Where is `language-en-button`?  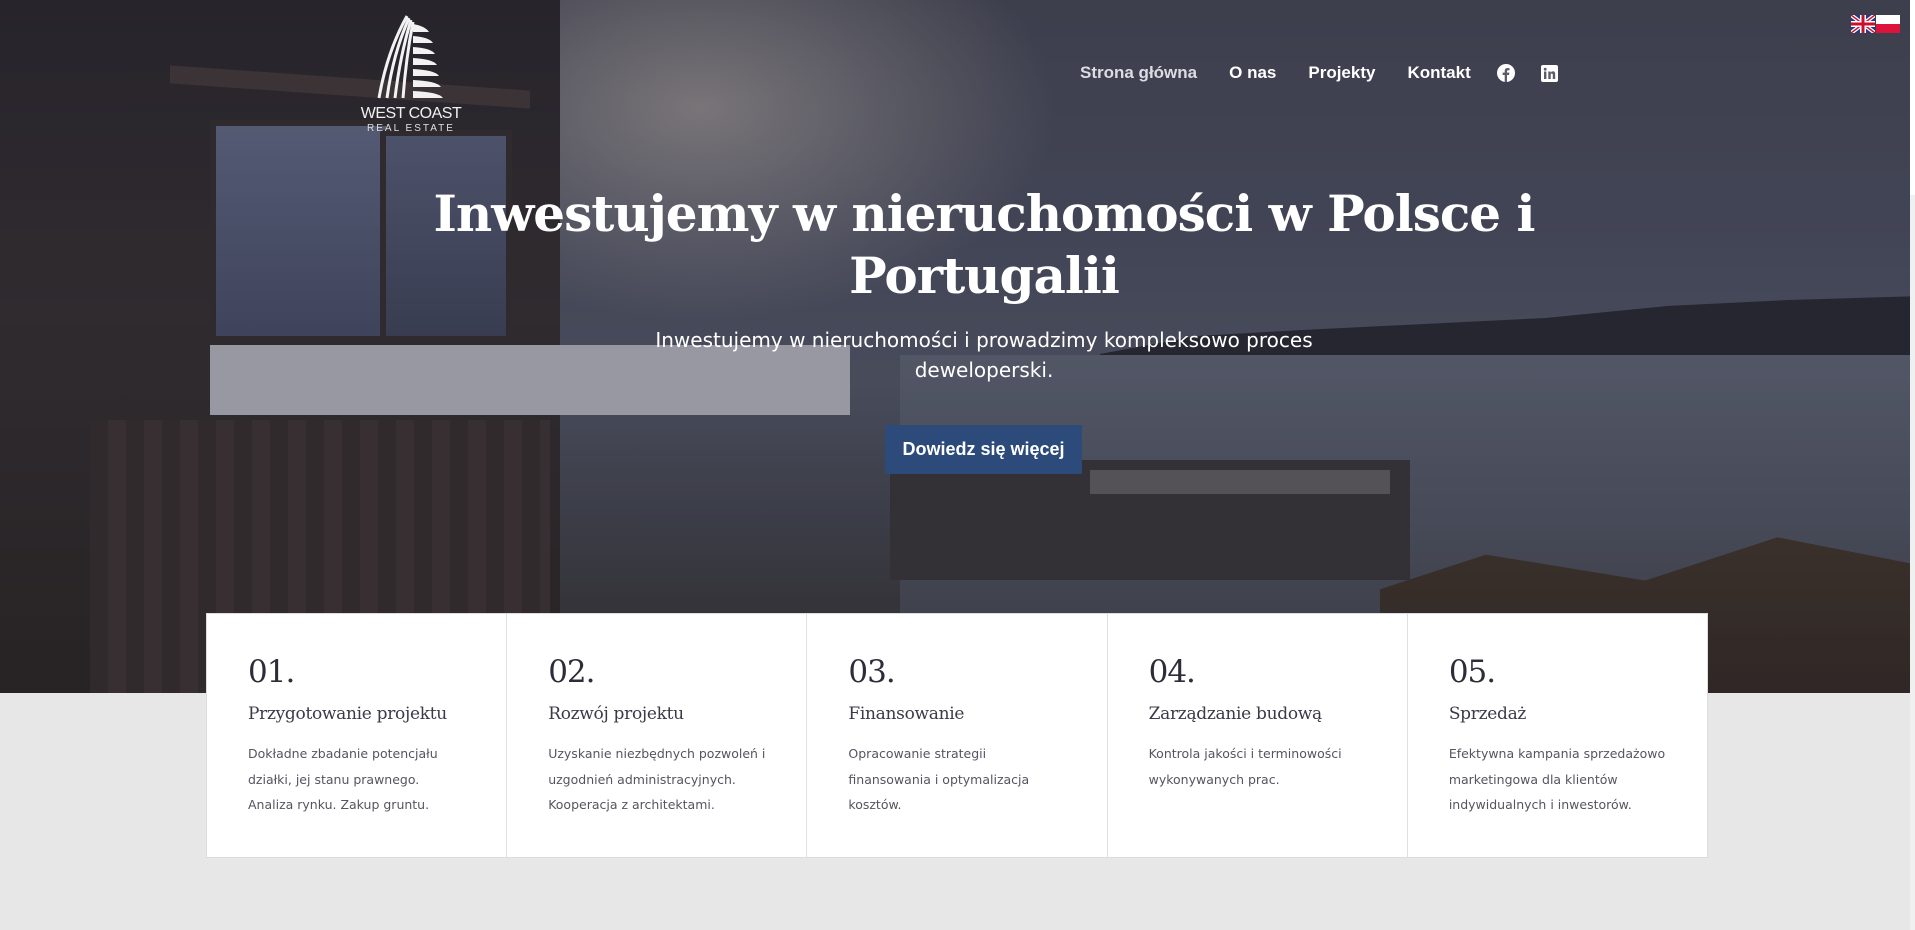 language-en-button is located at coordinates (1863, 24).